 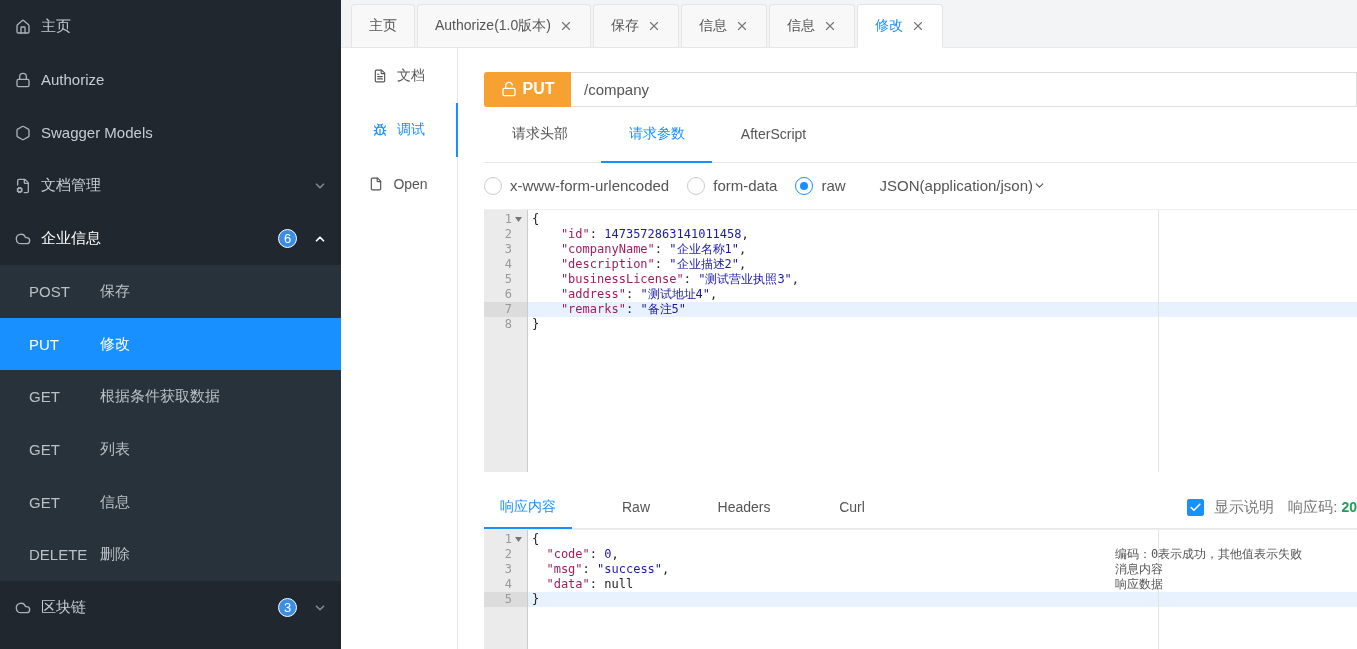 What do you see at coordinates (44, 344) in the screenshot?
I see `http-method: PUT` at bounding box center [44, 344].